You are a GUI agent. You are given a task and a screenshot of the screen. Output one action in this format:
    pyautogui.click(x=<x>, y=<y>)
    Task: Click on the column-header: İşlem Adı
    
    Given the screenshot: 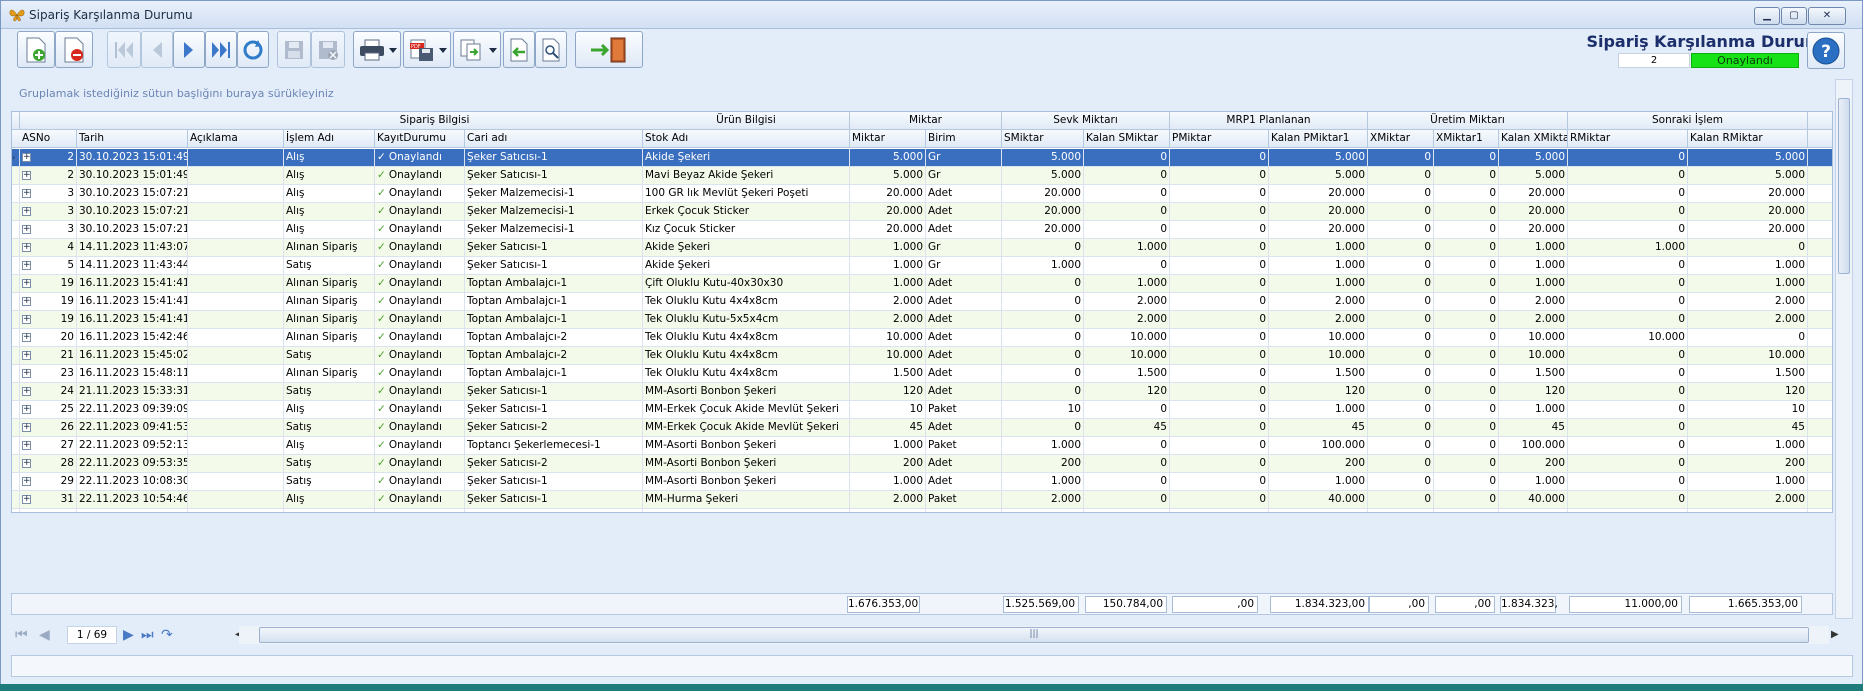 What is the action you would take?
    pyautogui.click(x=329, y=139)
    